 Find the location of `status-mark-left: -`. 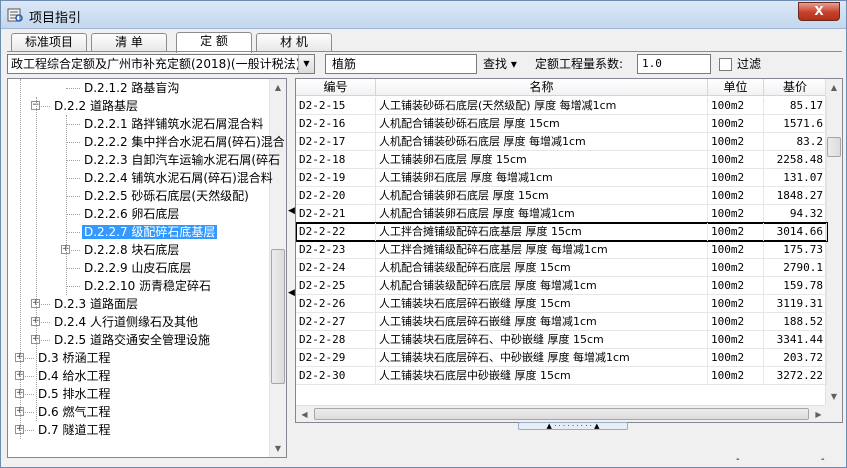

status-mark-left: - is located at coordinates (738, 459).